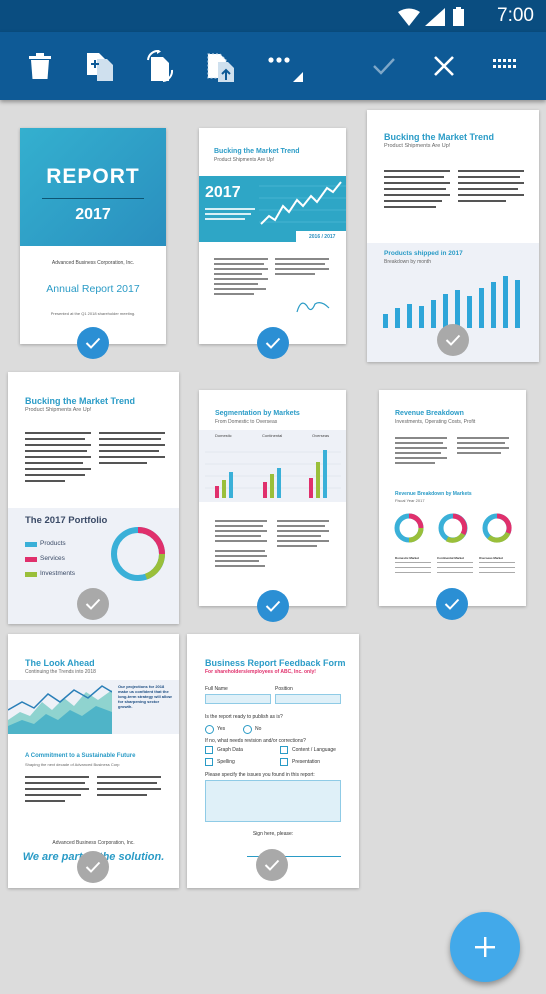 This screenshot has width=546, height=994. What do you see at coordinates (321, 435) in the screenshot?
I see `column-overseas: Overseas` at bounding box center [321, 435].